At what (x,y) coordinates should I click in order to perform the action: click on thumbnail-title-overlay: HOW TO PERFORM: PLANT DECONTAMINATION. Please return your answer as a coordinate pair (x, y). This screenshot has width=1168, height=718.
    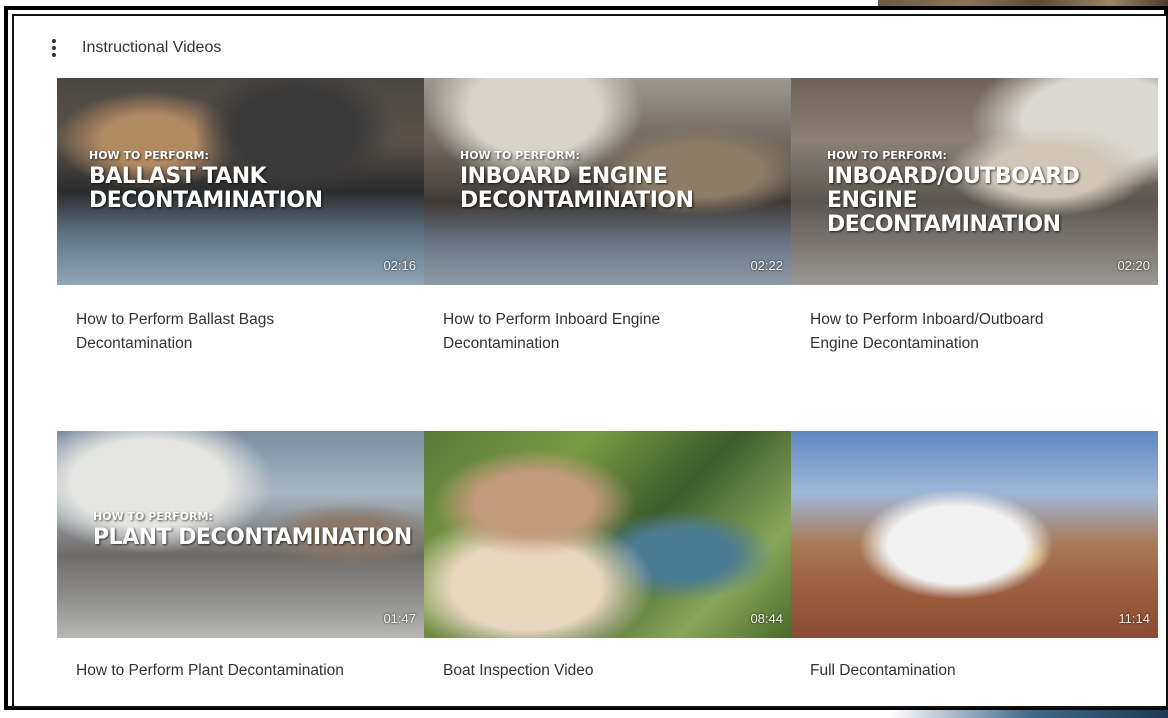
    Looking at the image, I should click on (252, 530).